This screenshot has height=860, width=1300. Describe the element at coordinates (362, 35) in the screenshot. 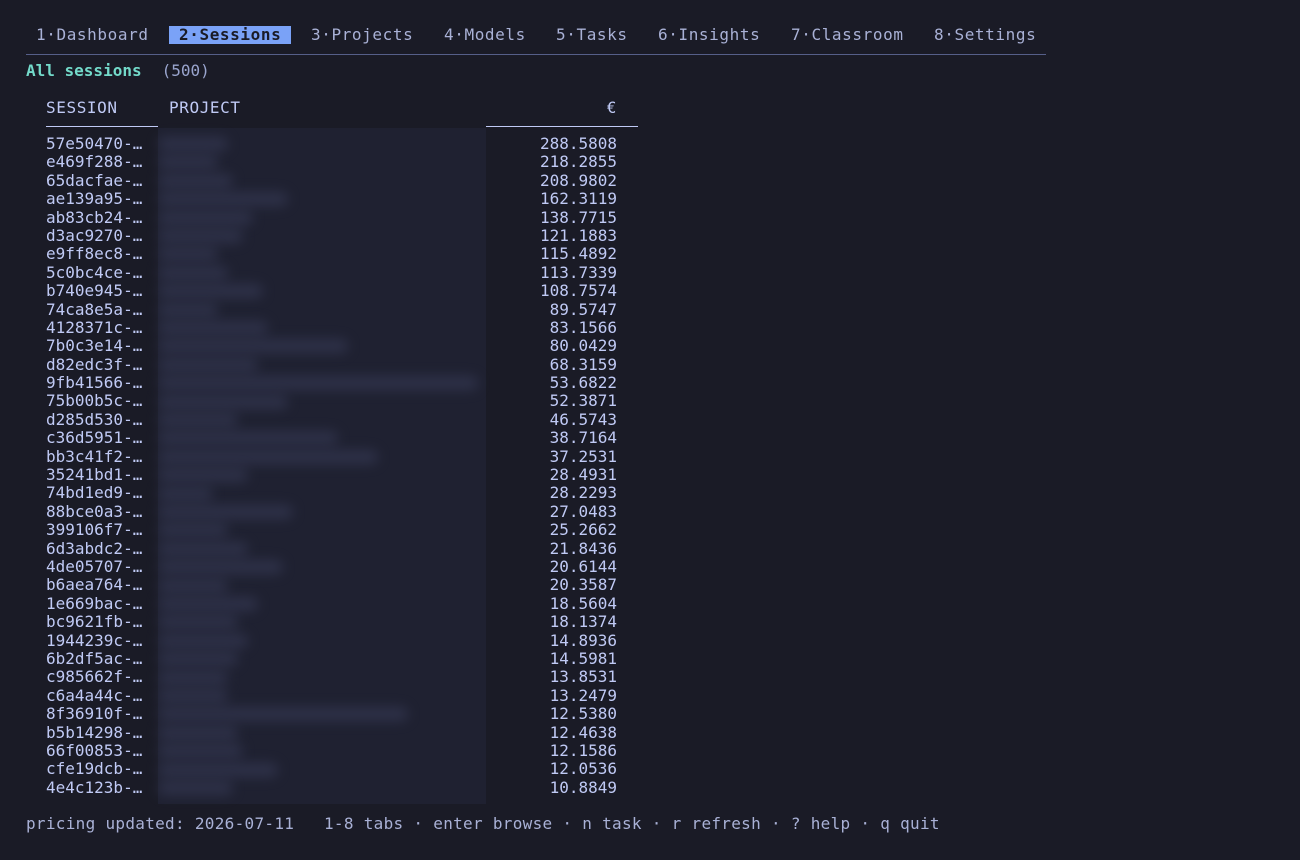

I see `tab-projects: 3·Projects` at that location.